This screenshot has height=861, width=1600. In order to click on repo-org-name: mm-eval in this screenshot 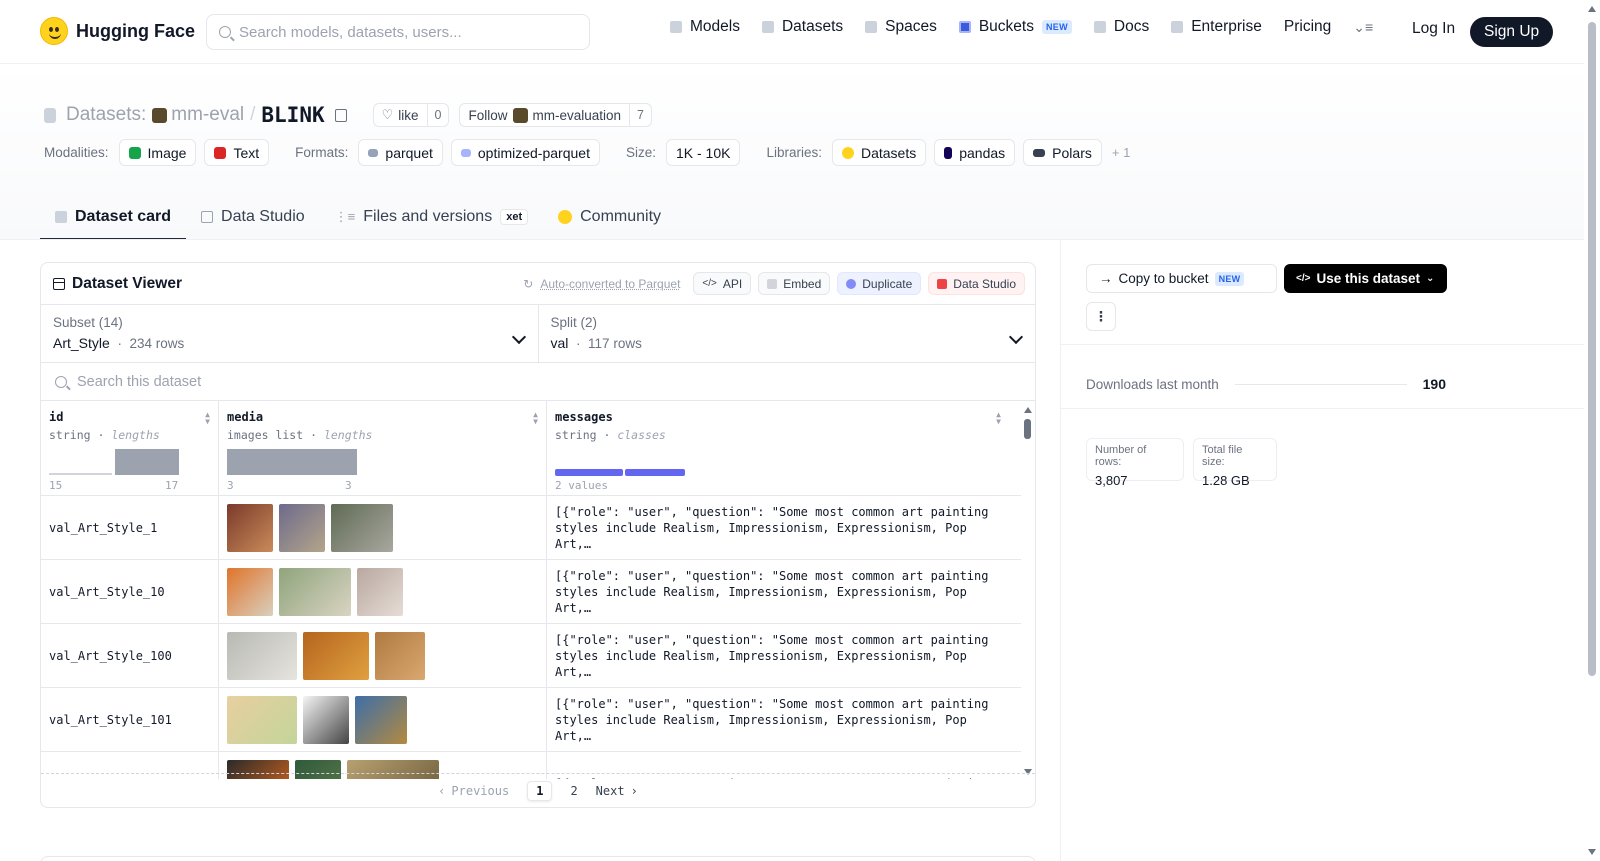, I will do `click(208, 114)`.